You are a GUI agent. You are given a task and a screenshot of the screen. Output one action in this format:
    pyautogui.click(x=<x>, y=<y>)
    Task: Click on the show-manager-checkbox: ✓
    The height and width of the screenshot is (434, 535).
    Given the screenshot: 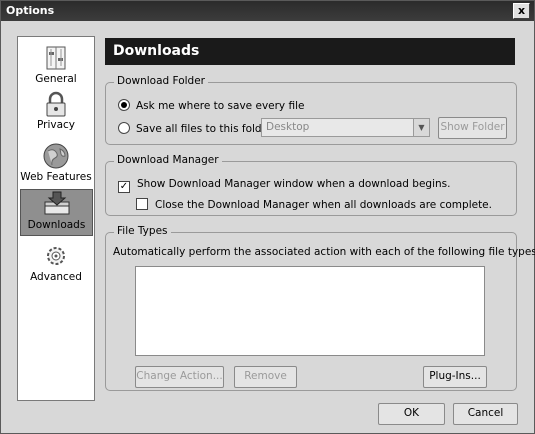 What is the action you would take?
    pyautogui.click(x=124, y=187)
    